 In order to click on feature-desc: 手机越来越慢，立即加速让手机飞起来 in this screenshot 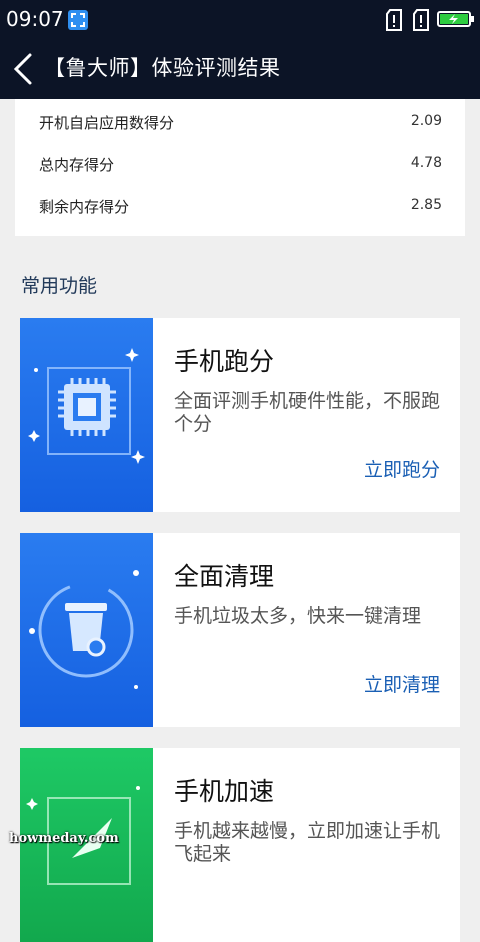, I will do `click(307, 842)`.